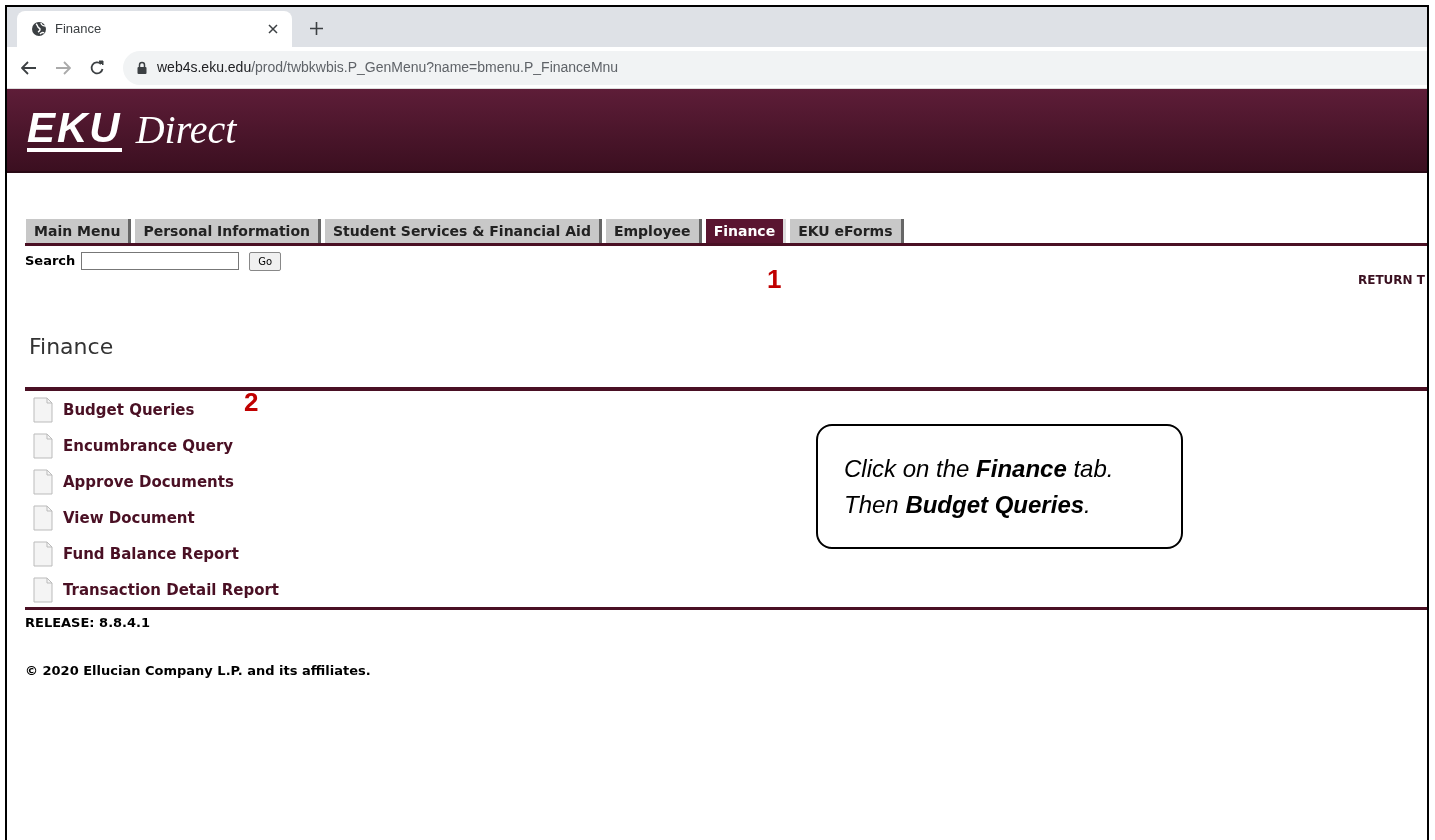 This screenshot has width=1435, height=840. Describe the element at coordinates (979, 468) in the screenshot. I see `callout-text: Click on the Finance tab.` at that location.